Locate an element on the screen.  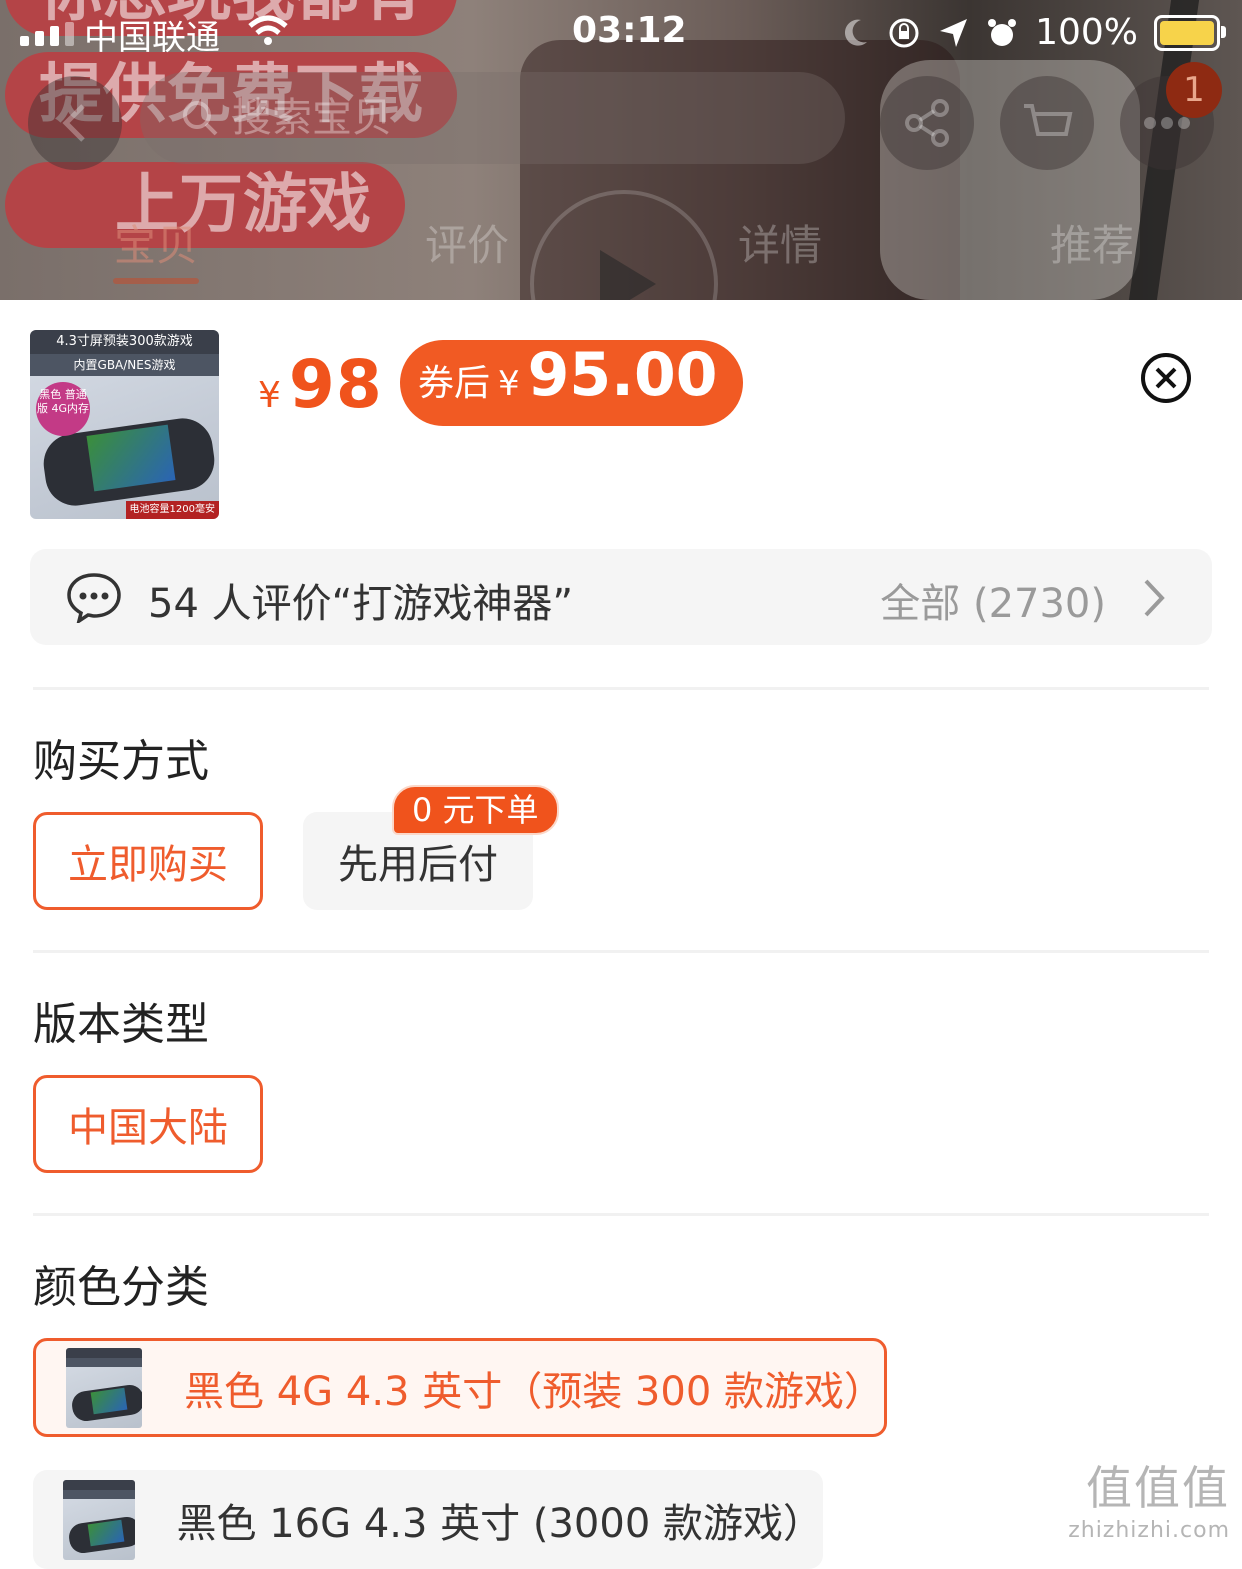
color-option-black-16g: 黑色 16G 4.3 英寸 (3000 款游戏） is located at coordinates (428, 1519).